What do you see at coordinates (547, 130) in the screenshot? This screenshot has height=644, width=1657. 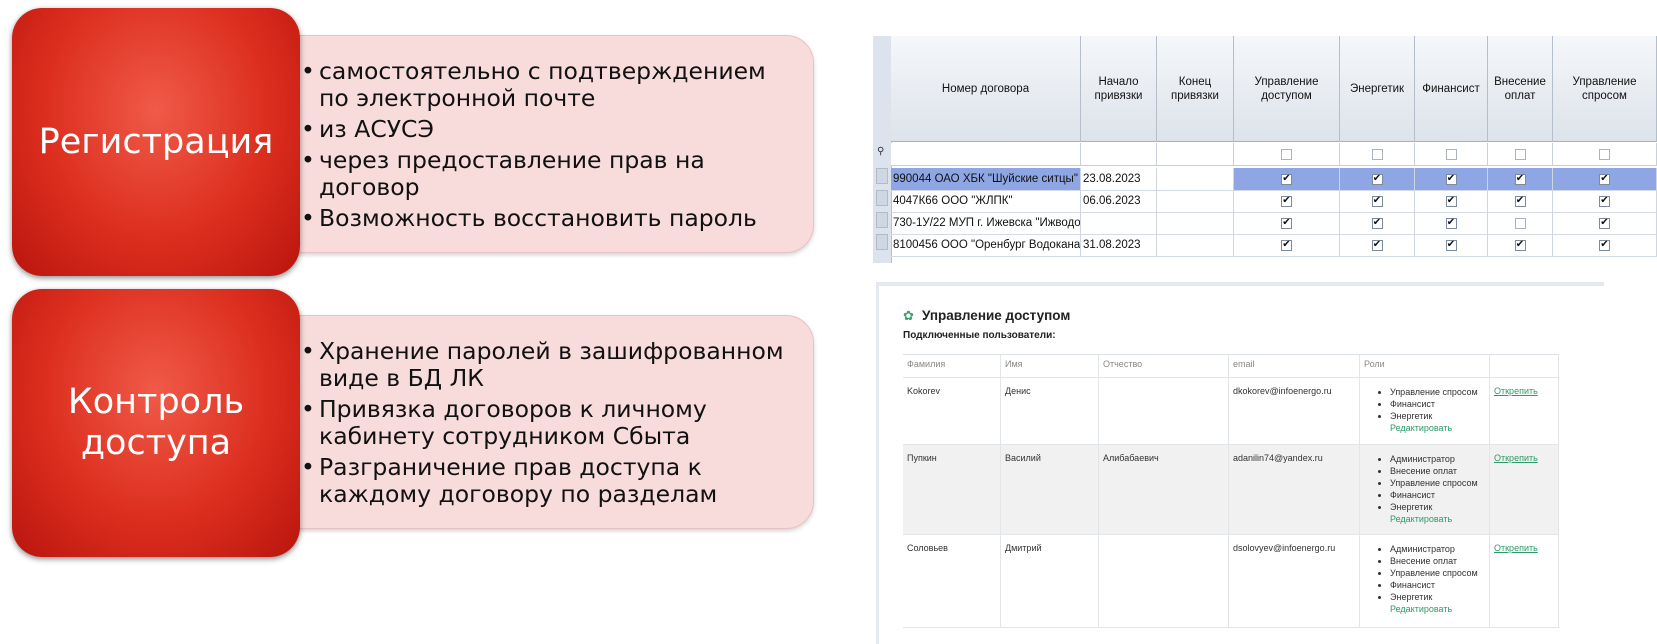 I see `registration-item: из АСУСЭ` at bounding box center [547, 130].